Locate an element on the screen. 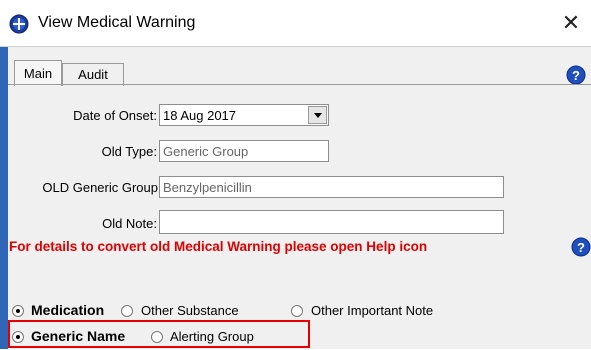  other-substance-radio-label: Other Substance is located at coordinates (190, 310).